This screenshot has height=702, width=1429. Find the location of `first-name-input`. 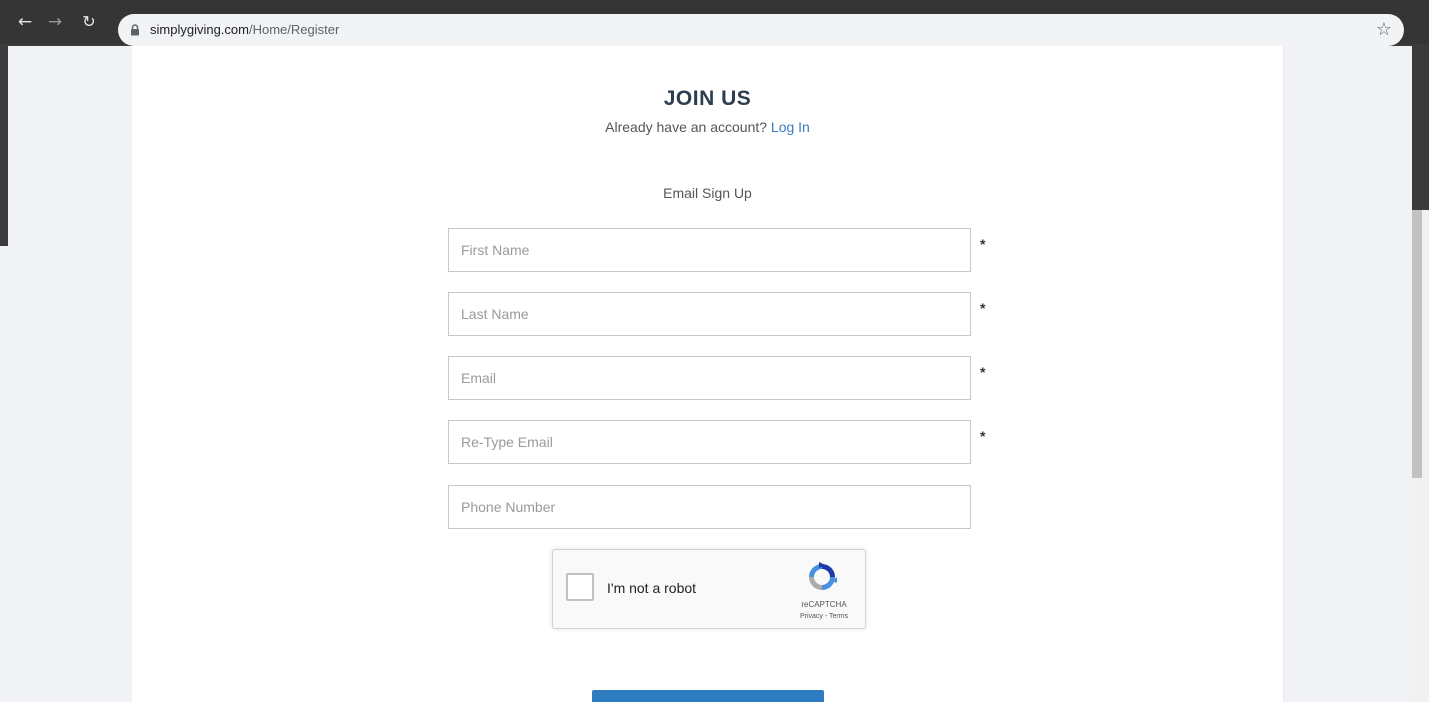

first-name-input is located at coordinates (709, 250).